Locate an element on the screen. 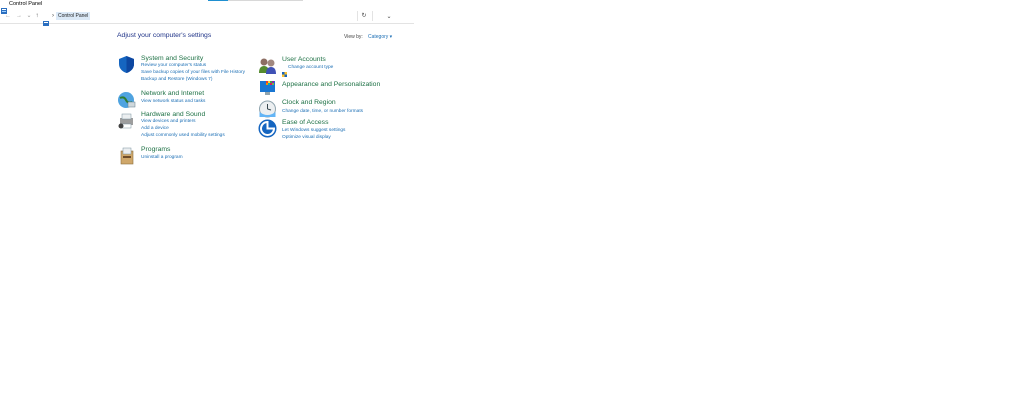 Image resolution: width=1024 pixels, height=417 pixels. link-network-status: View network status and tasks is located at coordinates (173, 101).